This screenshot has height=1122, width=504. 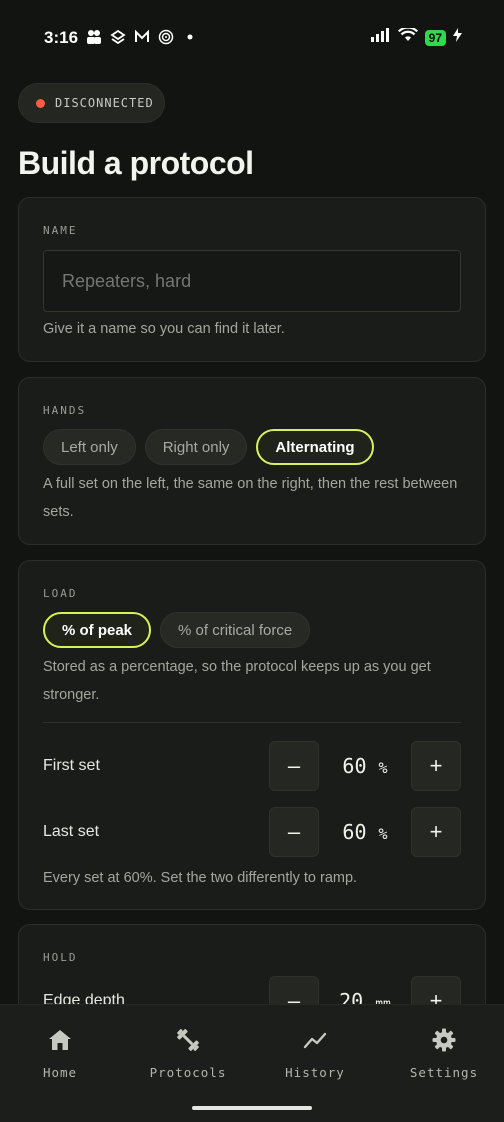 I want to click on name-section-label: NAME, so click(x=60, y=230).